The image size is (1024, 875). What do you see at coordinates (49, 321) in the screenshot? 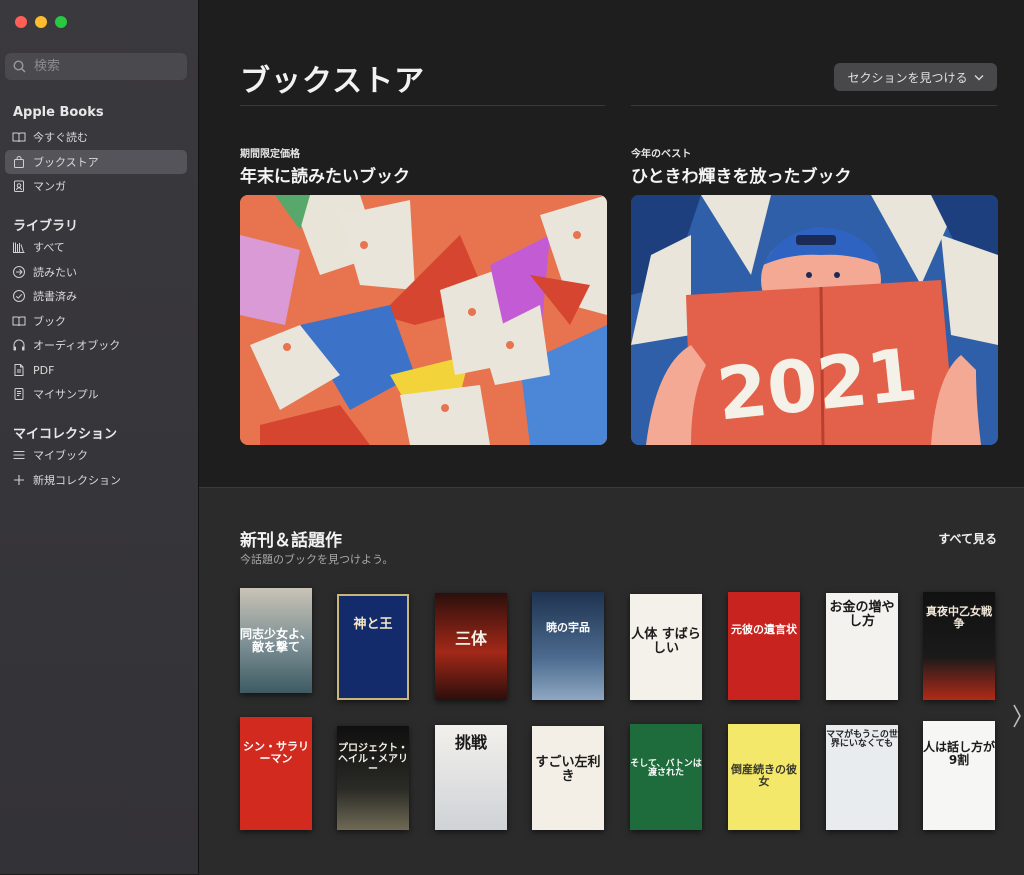
I see `sidebar-item-label: ブック` at bounding box center [49, 321].